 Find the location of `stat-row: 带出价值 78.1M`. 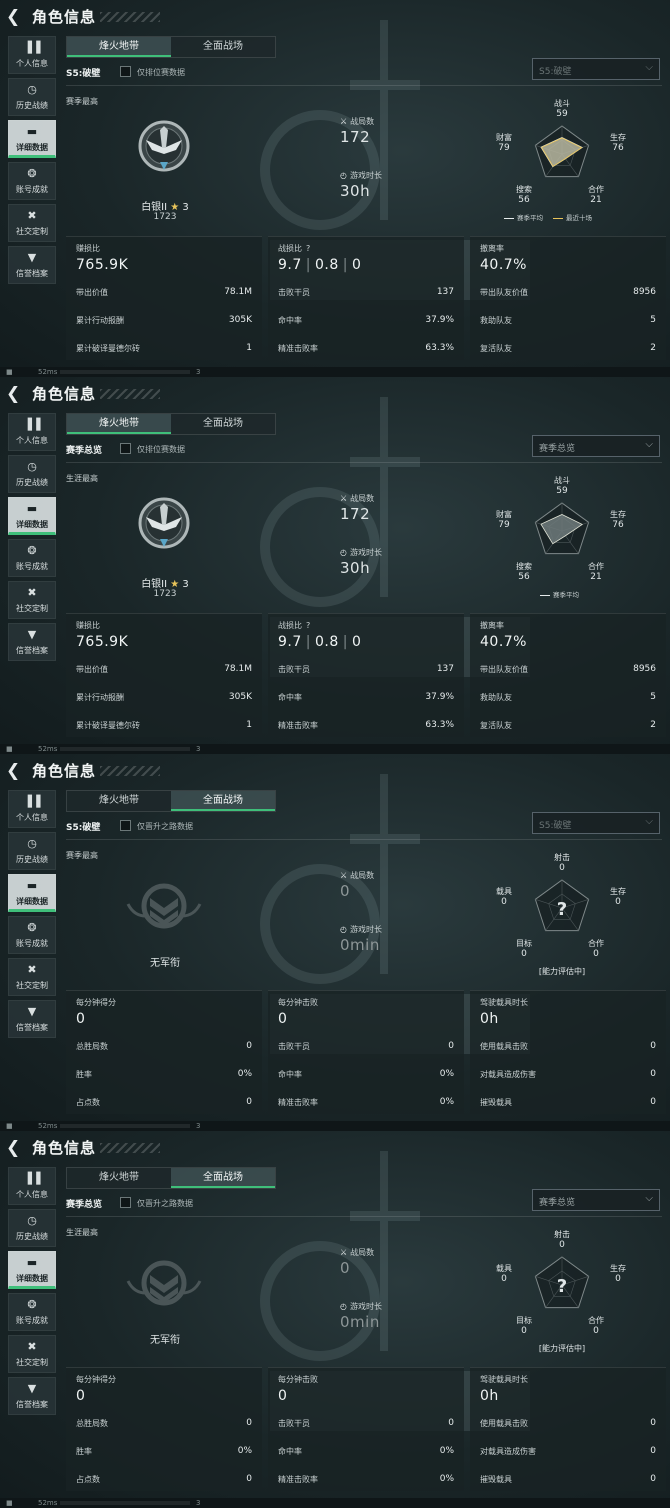

stat-row: 带出价值 78.1M is located at coordinates (164, 670).